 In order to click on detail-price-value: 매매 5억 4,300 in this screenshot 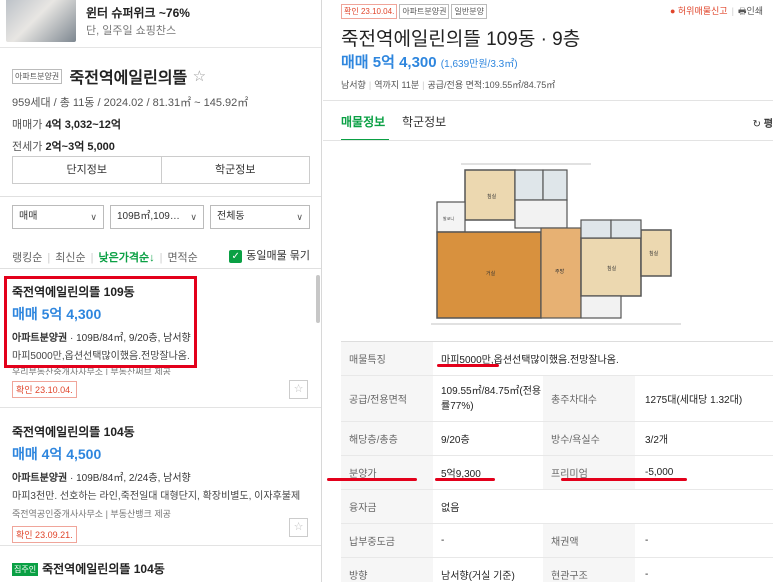, I will do `click(389, 62)`.